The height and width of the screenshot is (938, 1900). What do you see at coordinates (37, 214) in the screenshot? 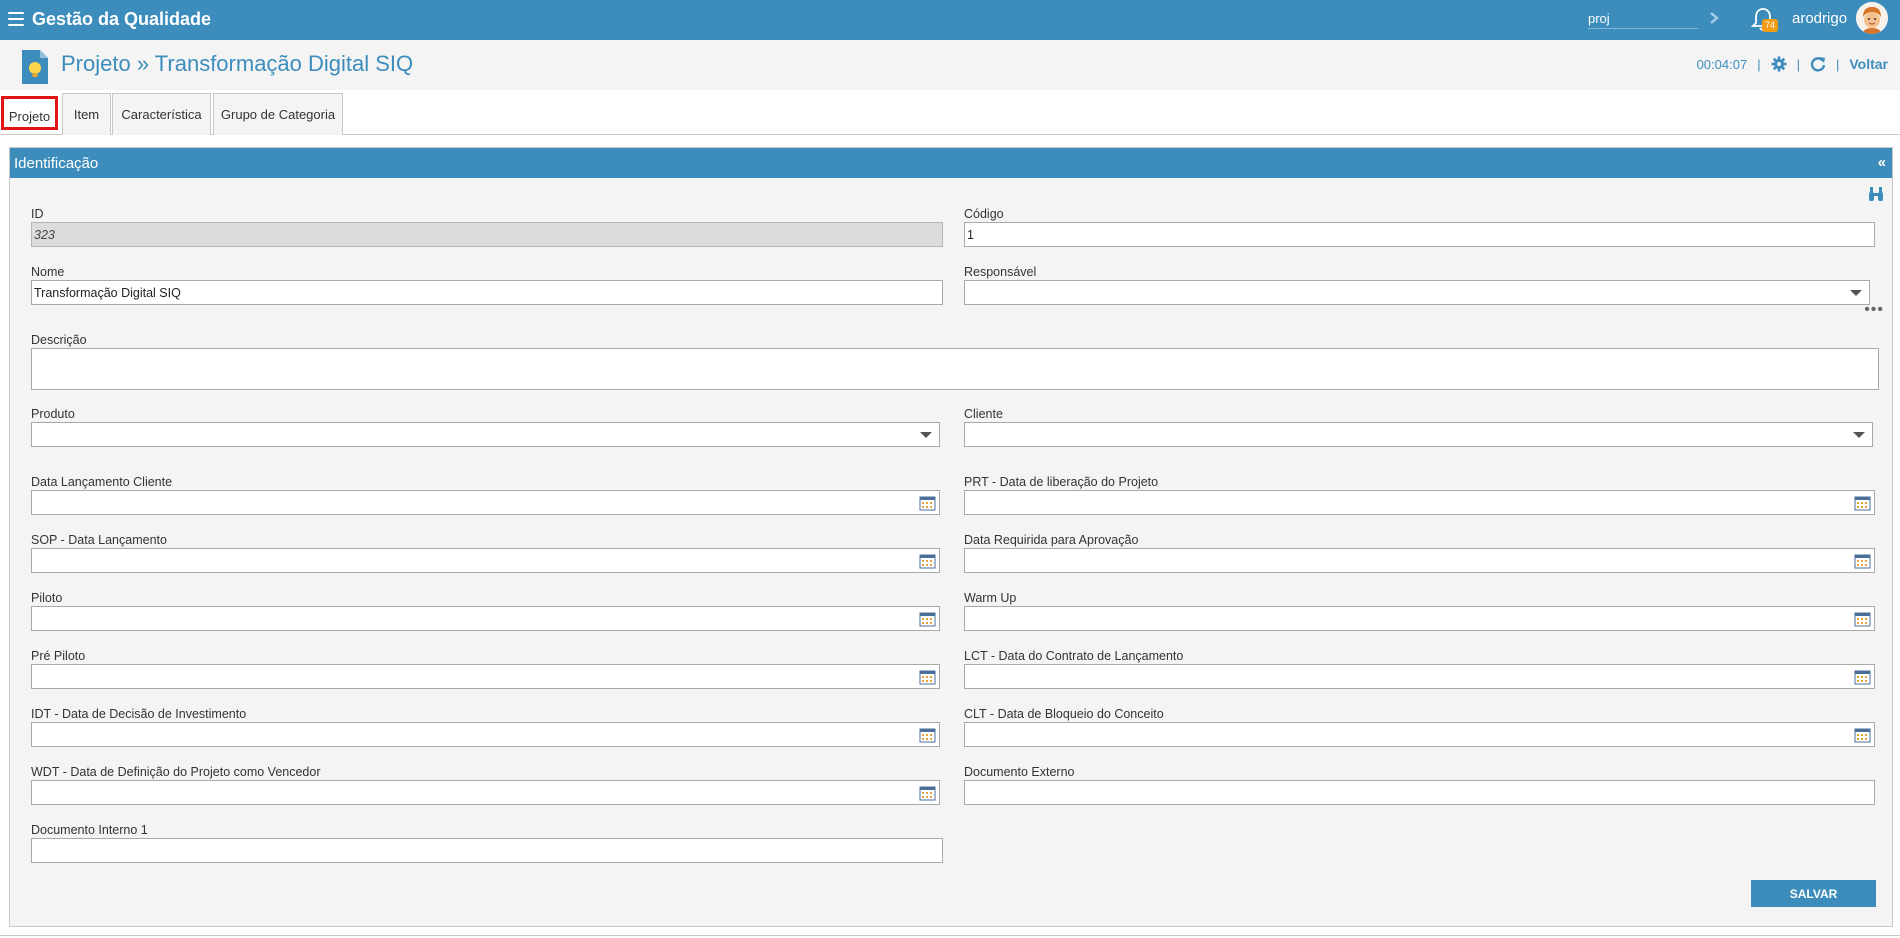
I see `field-label: ID` at bounding box center [37, 214].